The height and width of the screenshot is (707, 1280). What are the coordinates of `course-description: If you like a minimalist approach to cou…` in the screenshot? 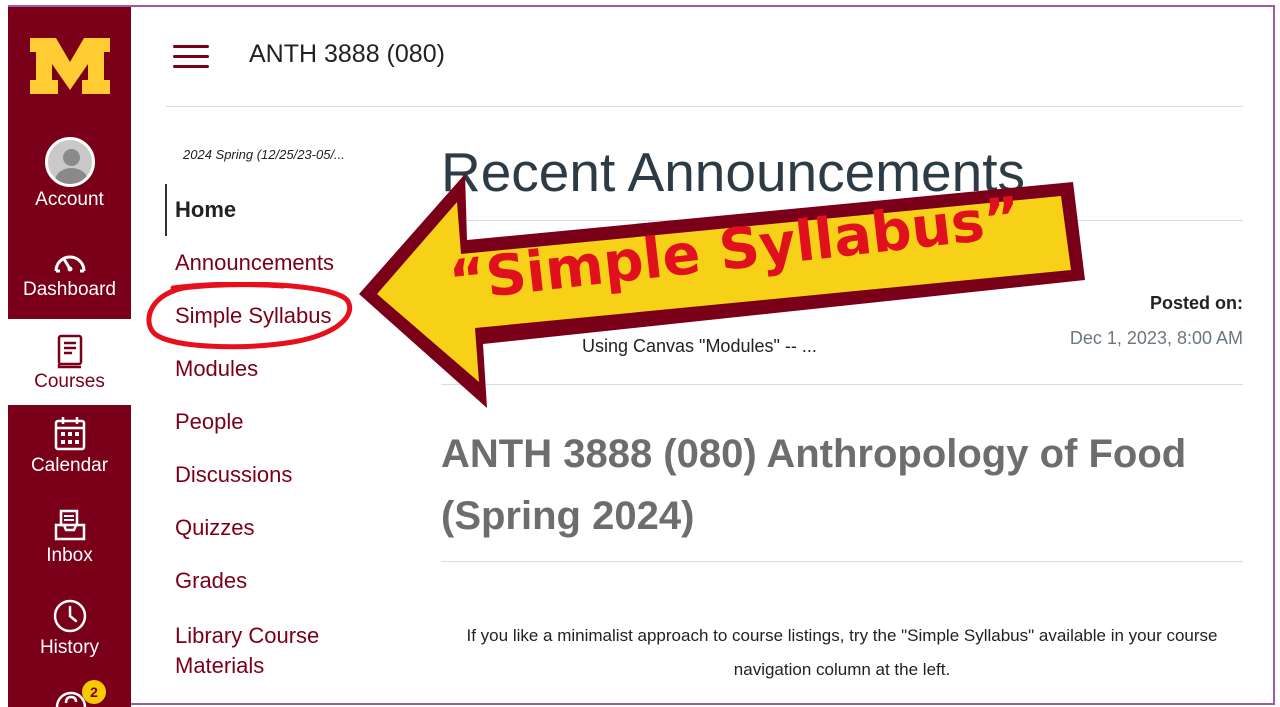 It's located at (842, 652).